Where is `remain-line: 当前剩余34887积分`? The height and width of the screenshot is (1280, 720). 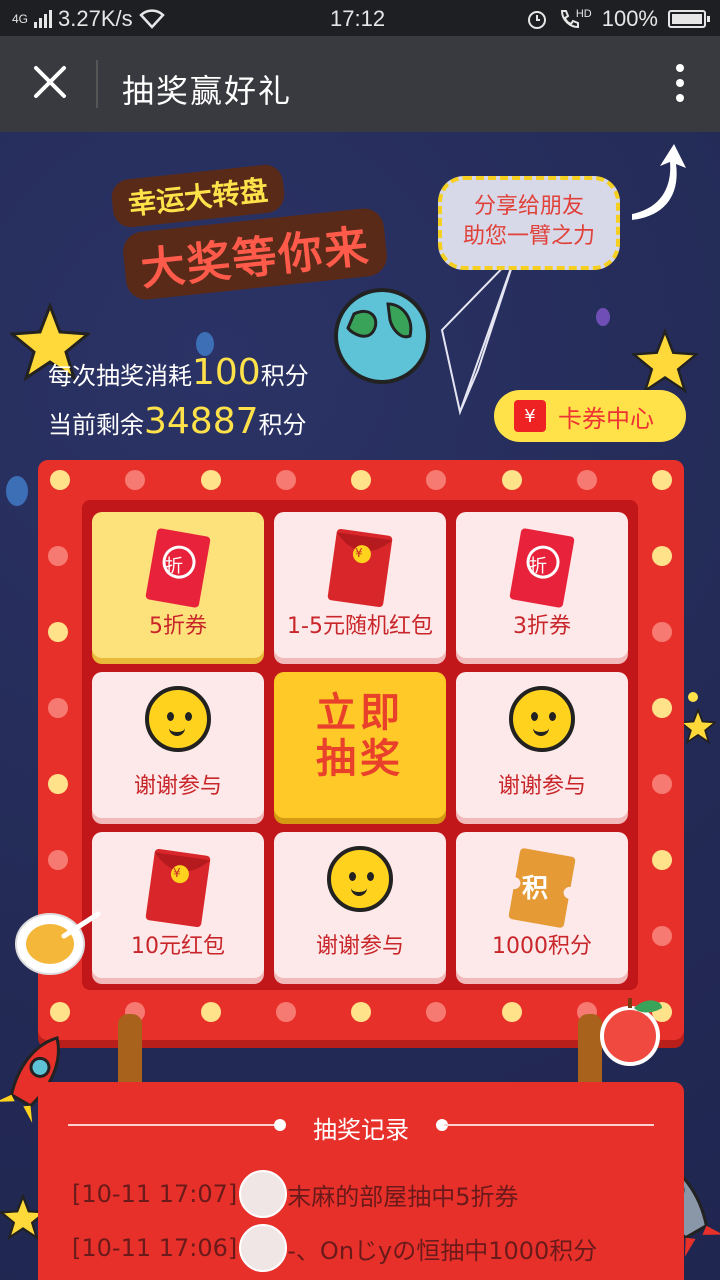
remain-line: 当前剩余34887积分 is located at coordinates (178, 423).